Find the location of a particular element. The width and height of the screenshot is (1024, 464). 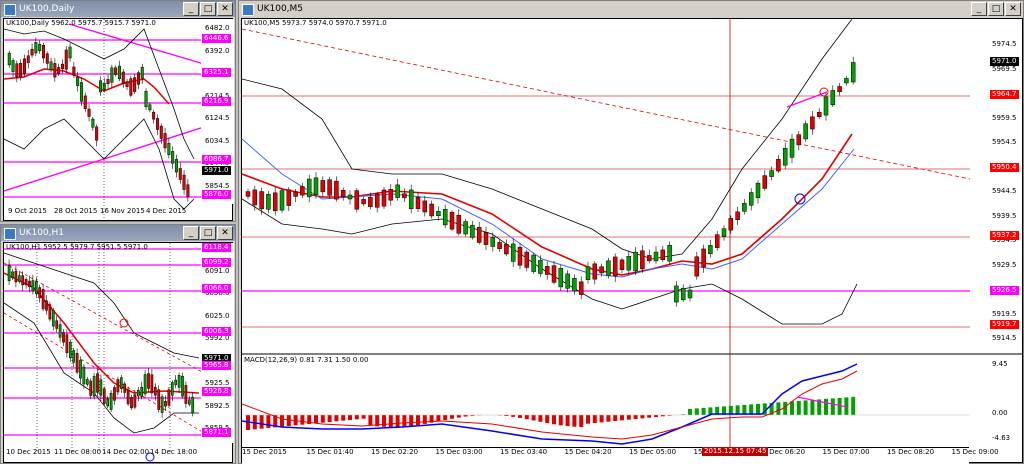

h1-price-tag: 6006.3 is located at coordinates (216, 331).